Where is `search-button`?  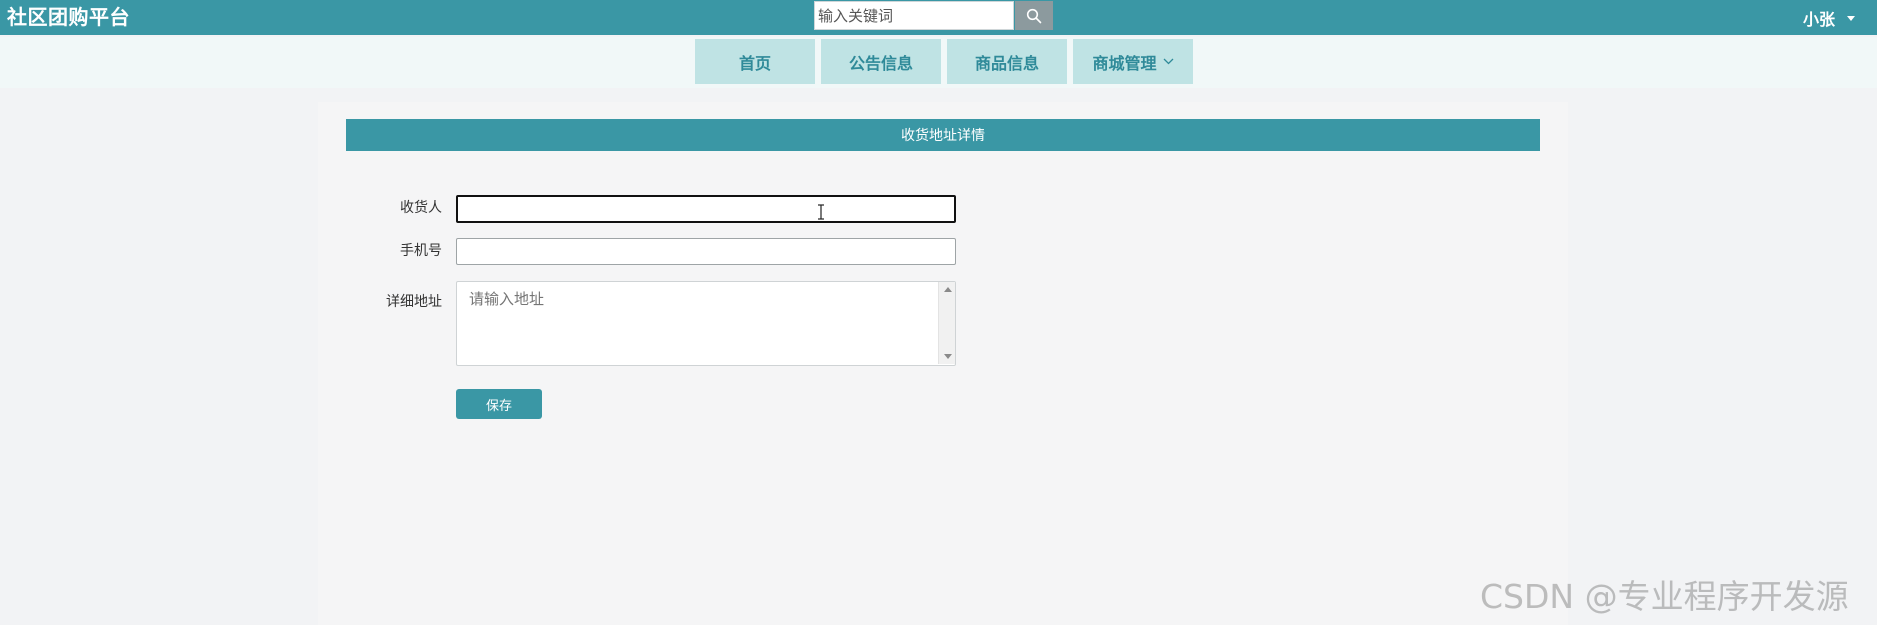
search-button is located at coordinates (1034, 15).